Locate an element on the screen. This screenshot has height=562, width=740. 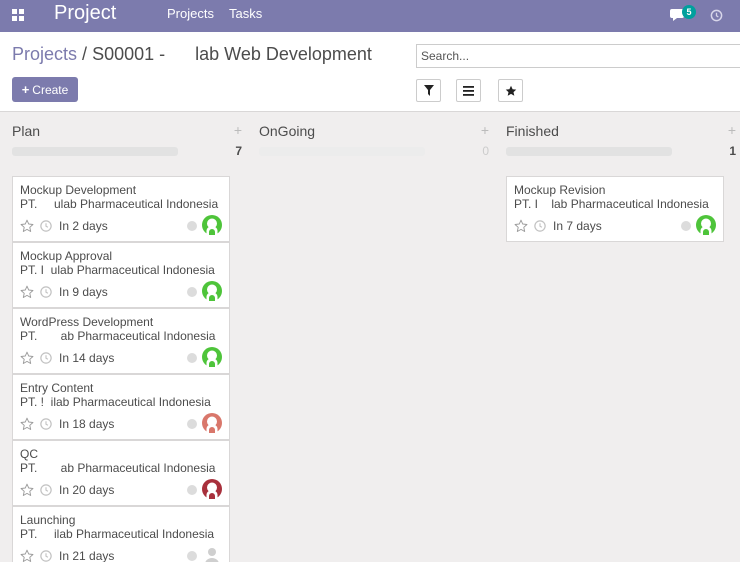
filter-icon is located at coordinates (428, 90).